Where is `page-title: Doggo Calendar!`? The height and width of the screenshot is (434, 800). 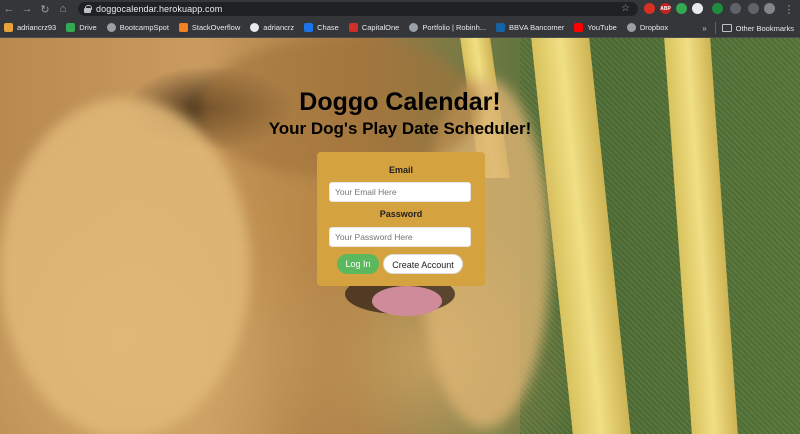
page-title: Doggo Calendar! is located at coordinates (400, 102).